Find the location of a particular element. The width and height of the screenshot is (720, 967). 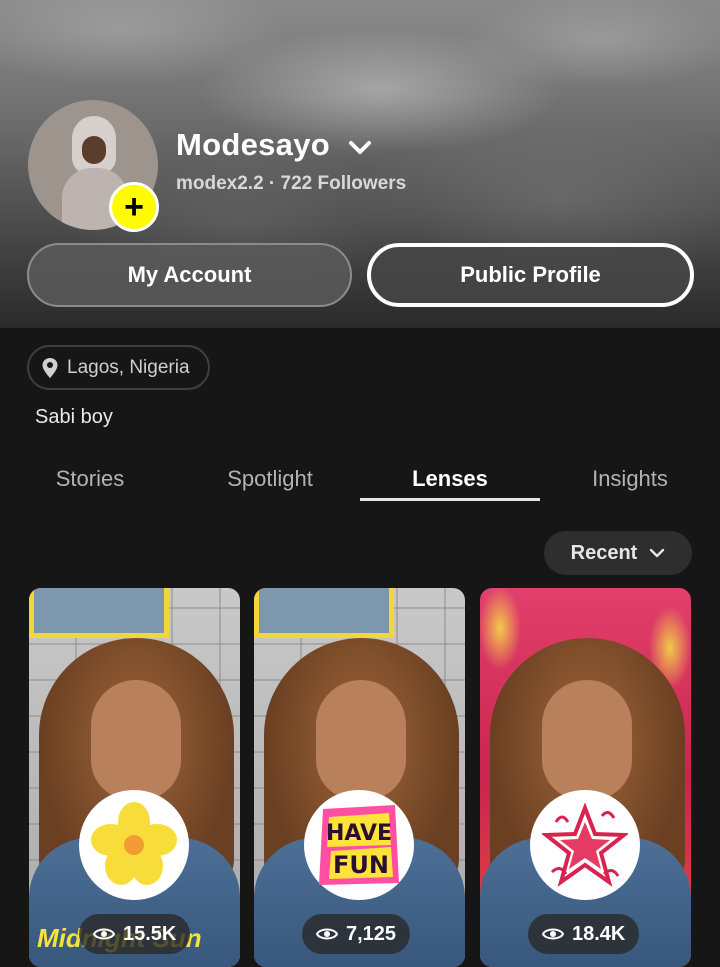

sort-dropdown: Recent is located at coordinates (618, 553).